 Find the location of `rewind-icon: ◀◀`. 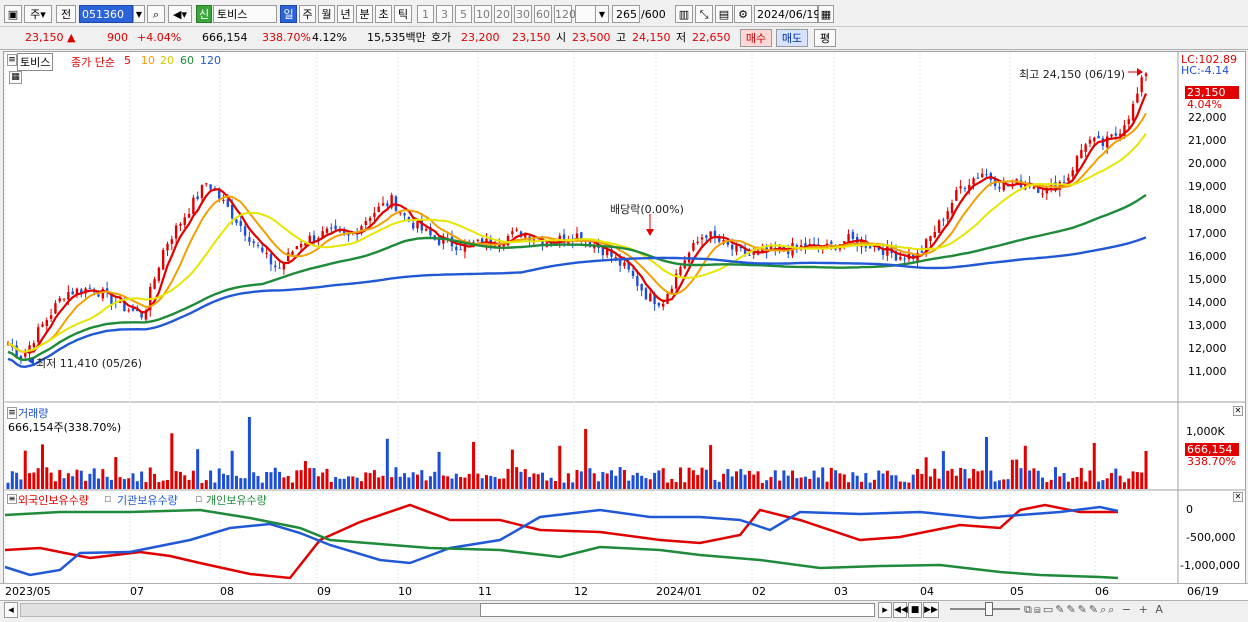

rewind-icon: ◀◀ is located at coordinates (900, 610).